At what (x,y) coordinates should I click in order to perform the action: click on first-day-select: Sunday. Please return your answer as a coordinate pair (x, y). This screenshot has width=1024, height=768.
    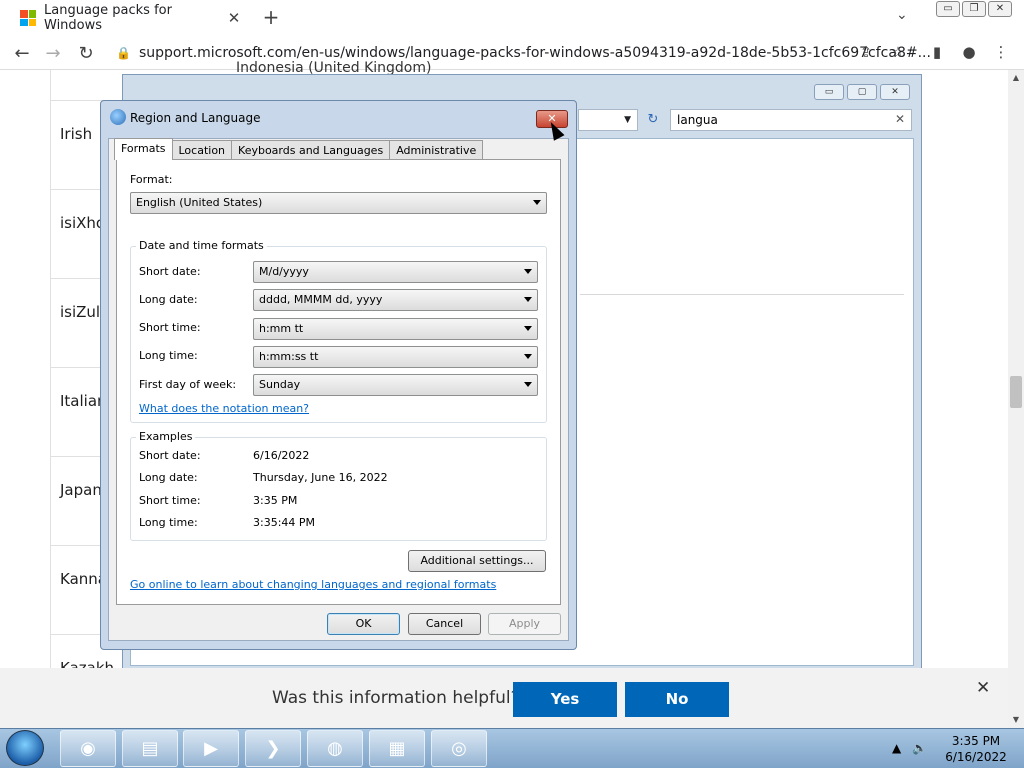
    Looking at the image, I should click on (395, 385).